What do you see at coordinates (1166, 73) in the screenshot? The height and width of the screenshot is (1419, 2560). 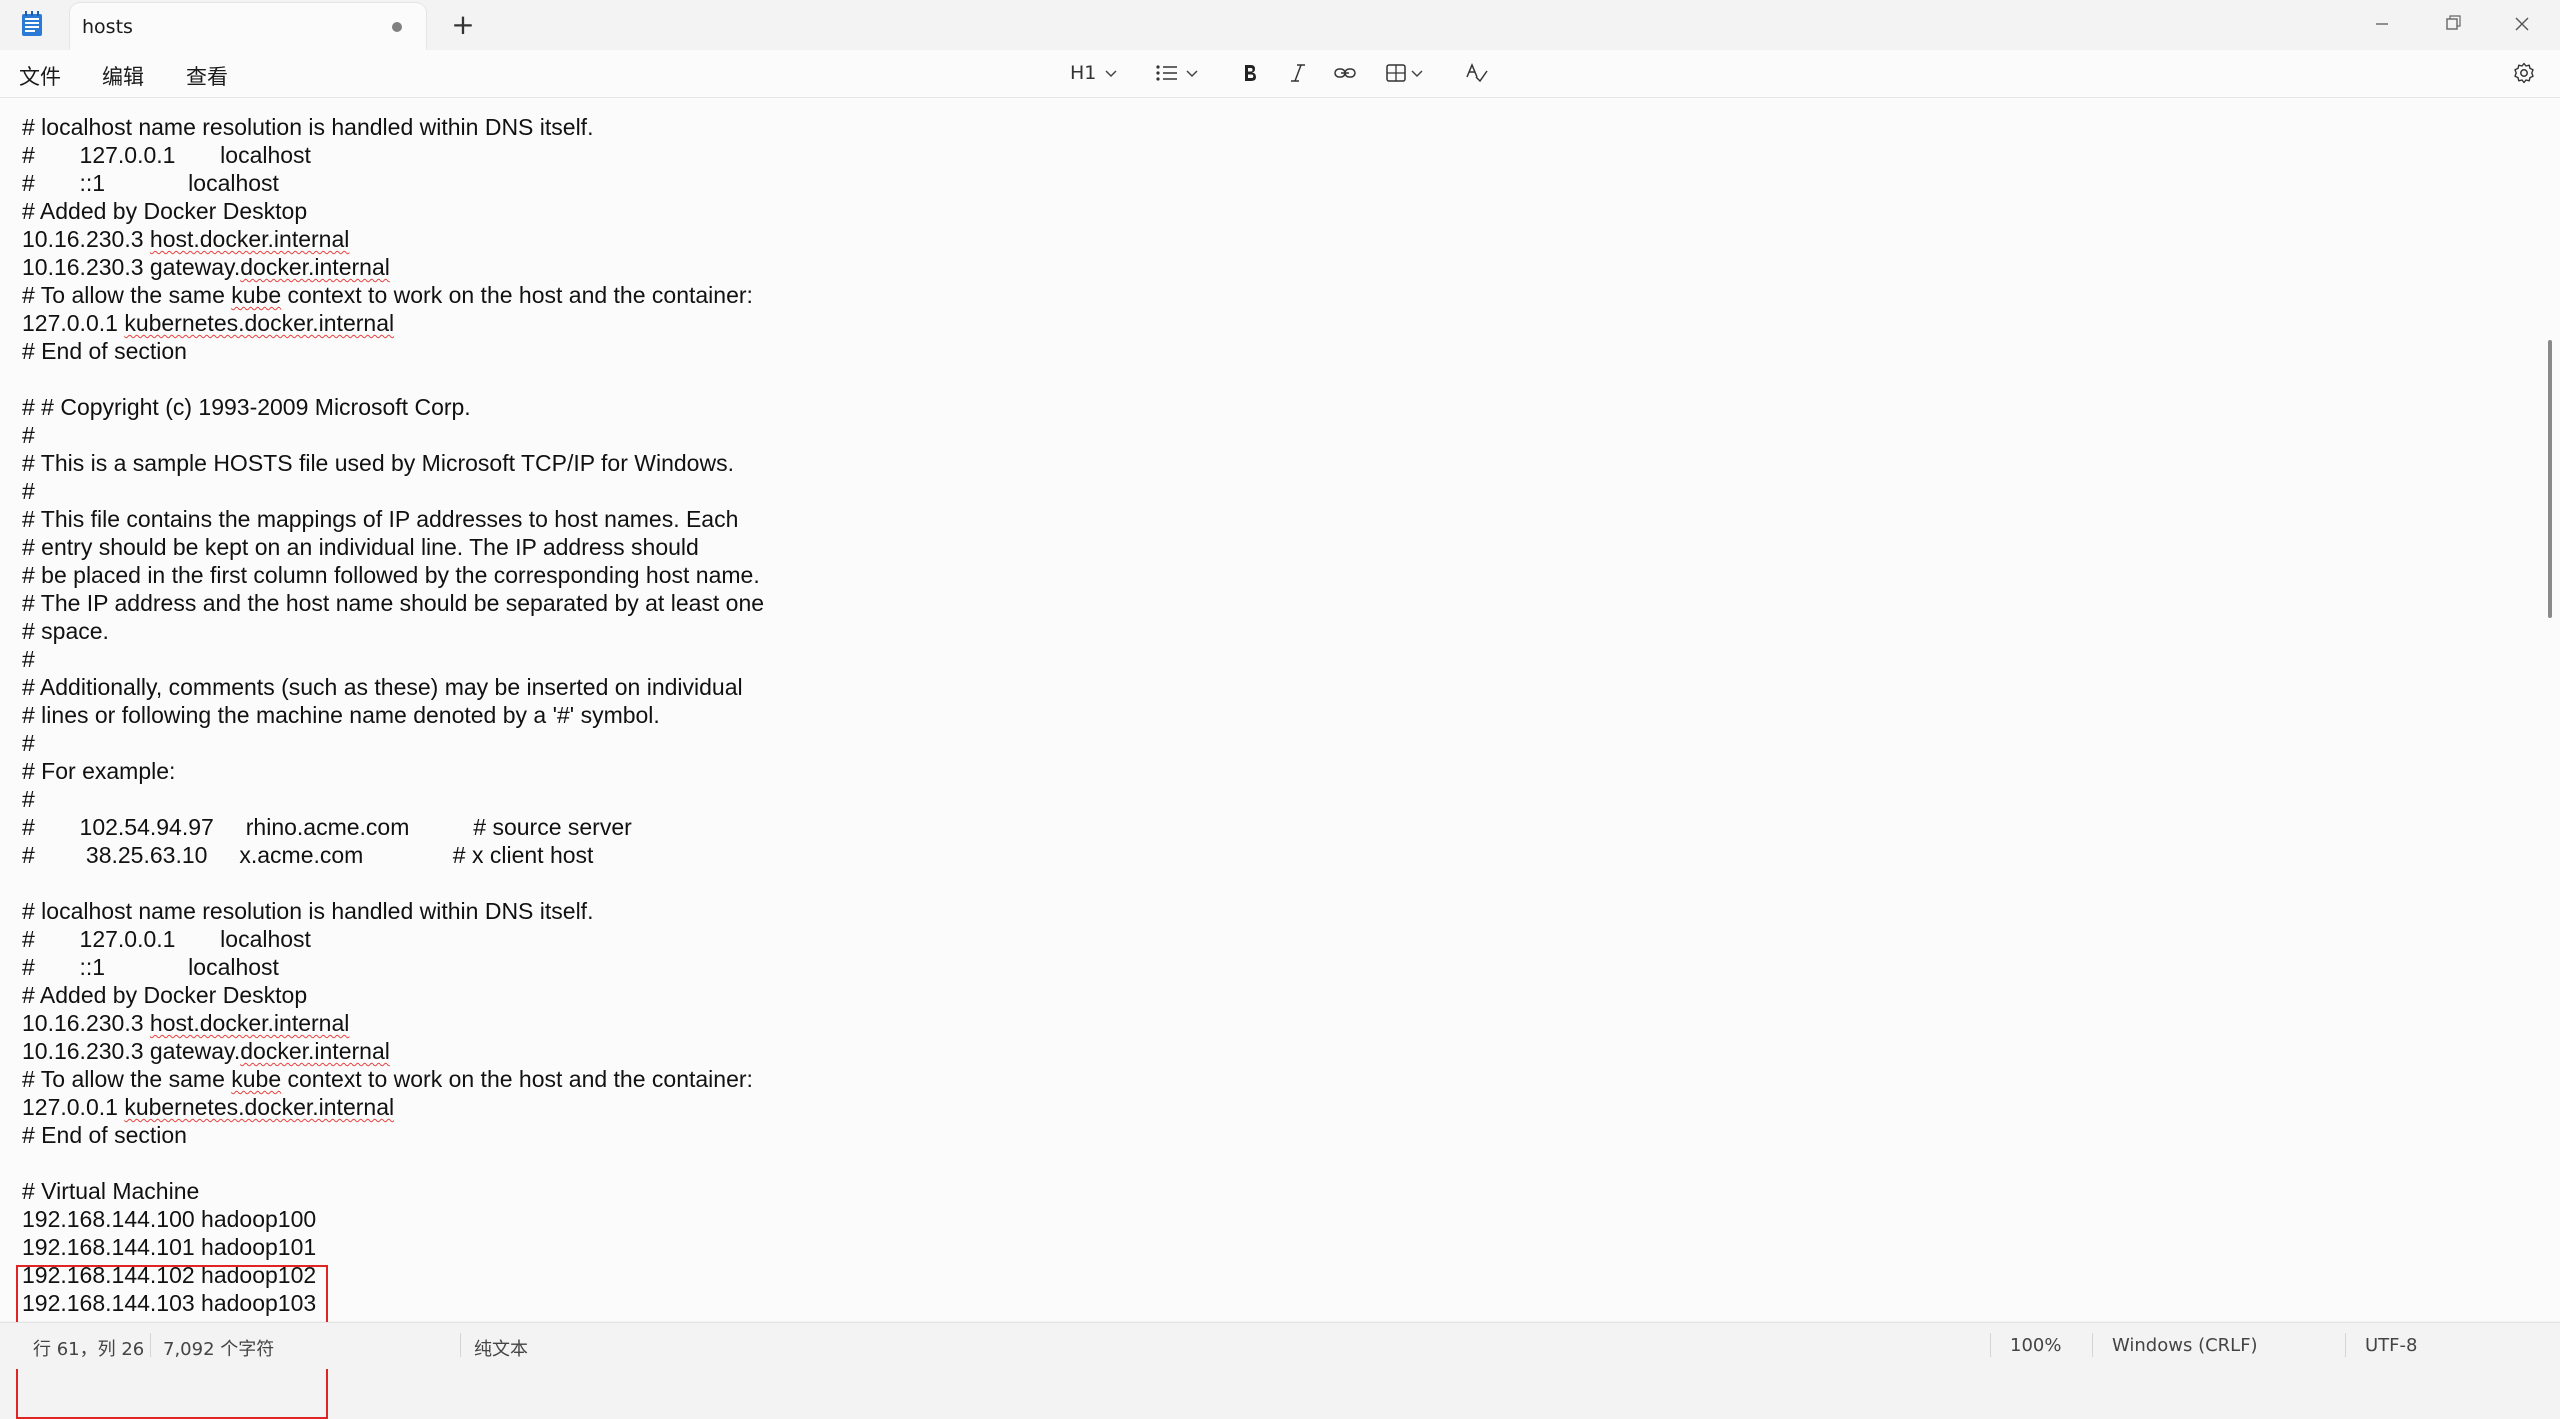 I see `bullet-list-icon` at bounding box center [1166, 73].